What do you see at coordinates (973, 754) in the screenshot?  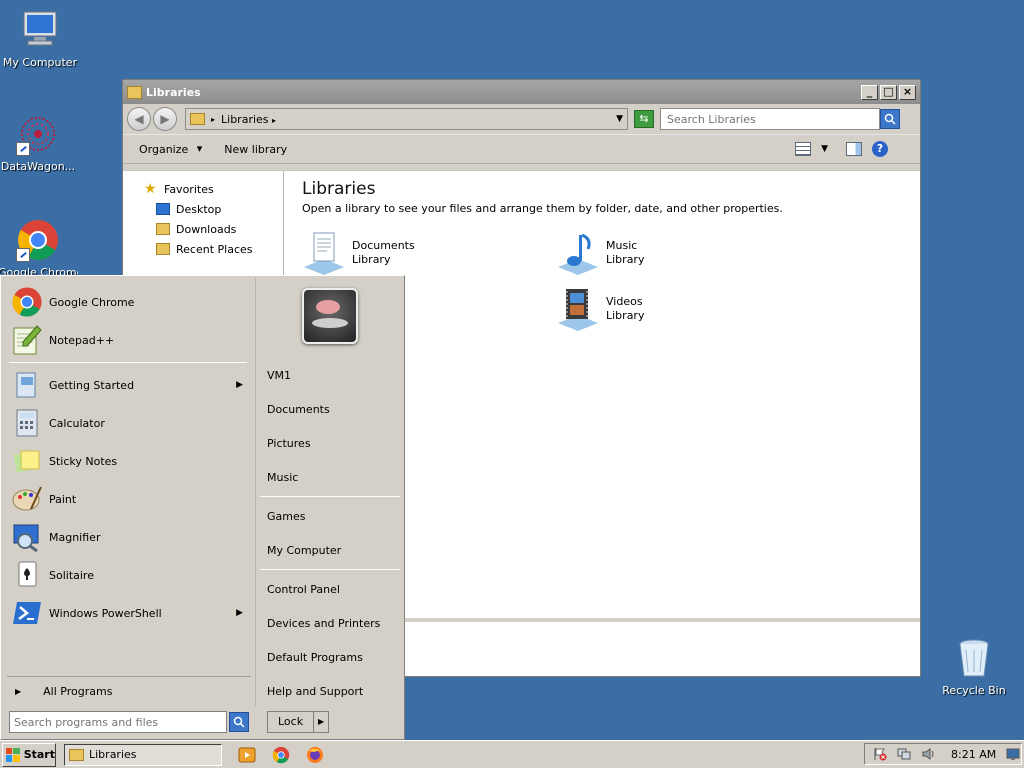 I see `system-clock: 8:21 AM` at bounding box center [973, 754].